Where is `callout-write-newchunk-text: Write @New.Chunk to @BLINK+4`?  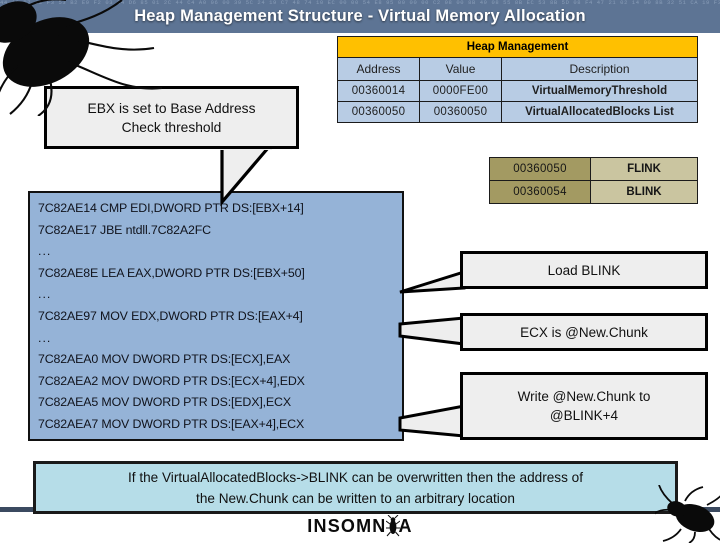 callout-write-newchunk-text: Write @New.Chunk to @BLINK+4 is located at coordinates (584, 406).